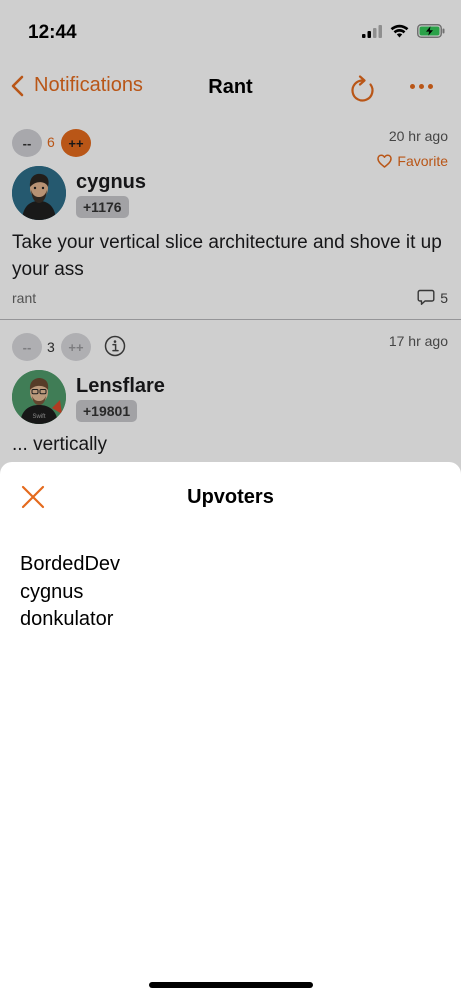  I want to click on sheet-title: Upvoters, so click(230, 497).